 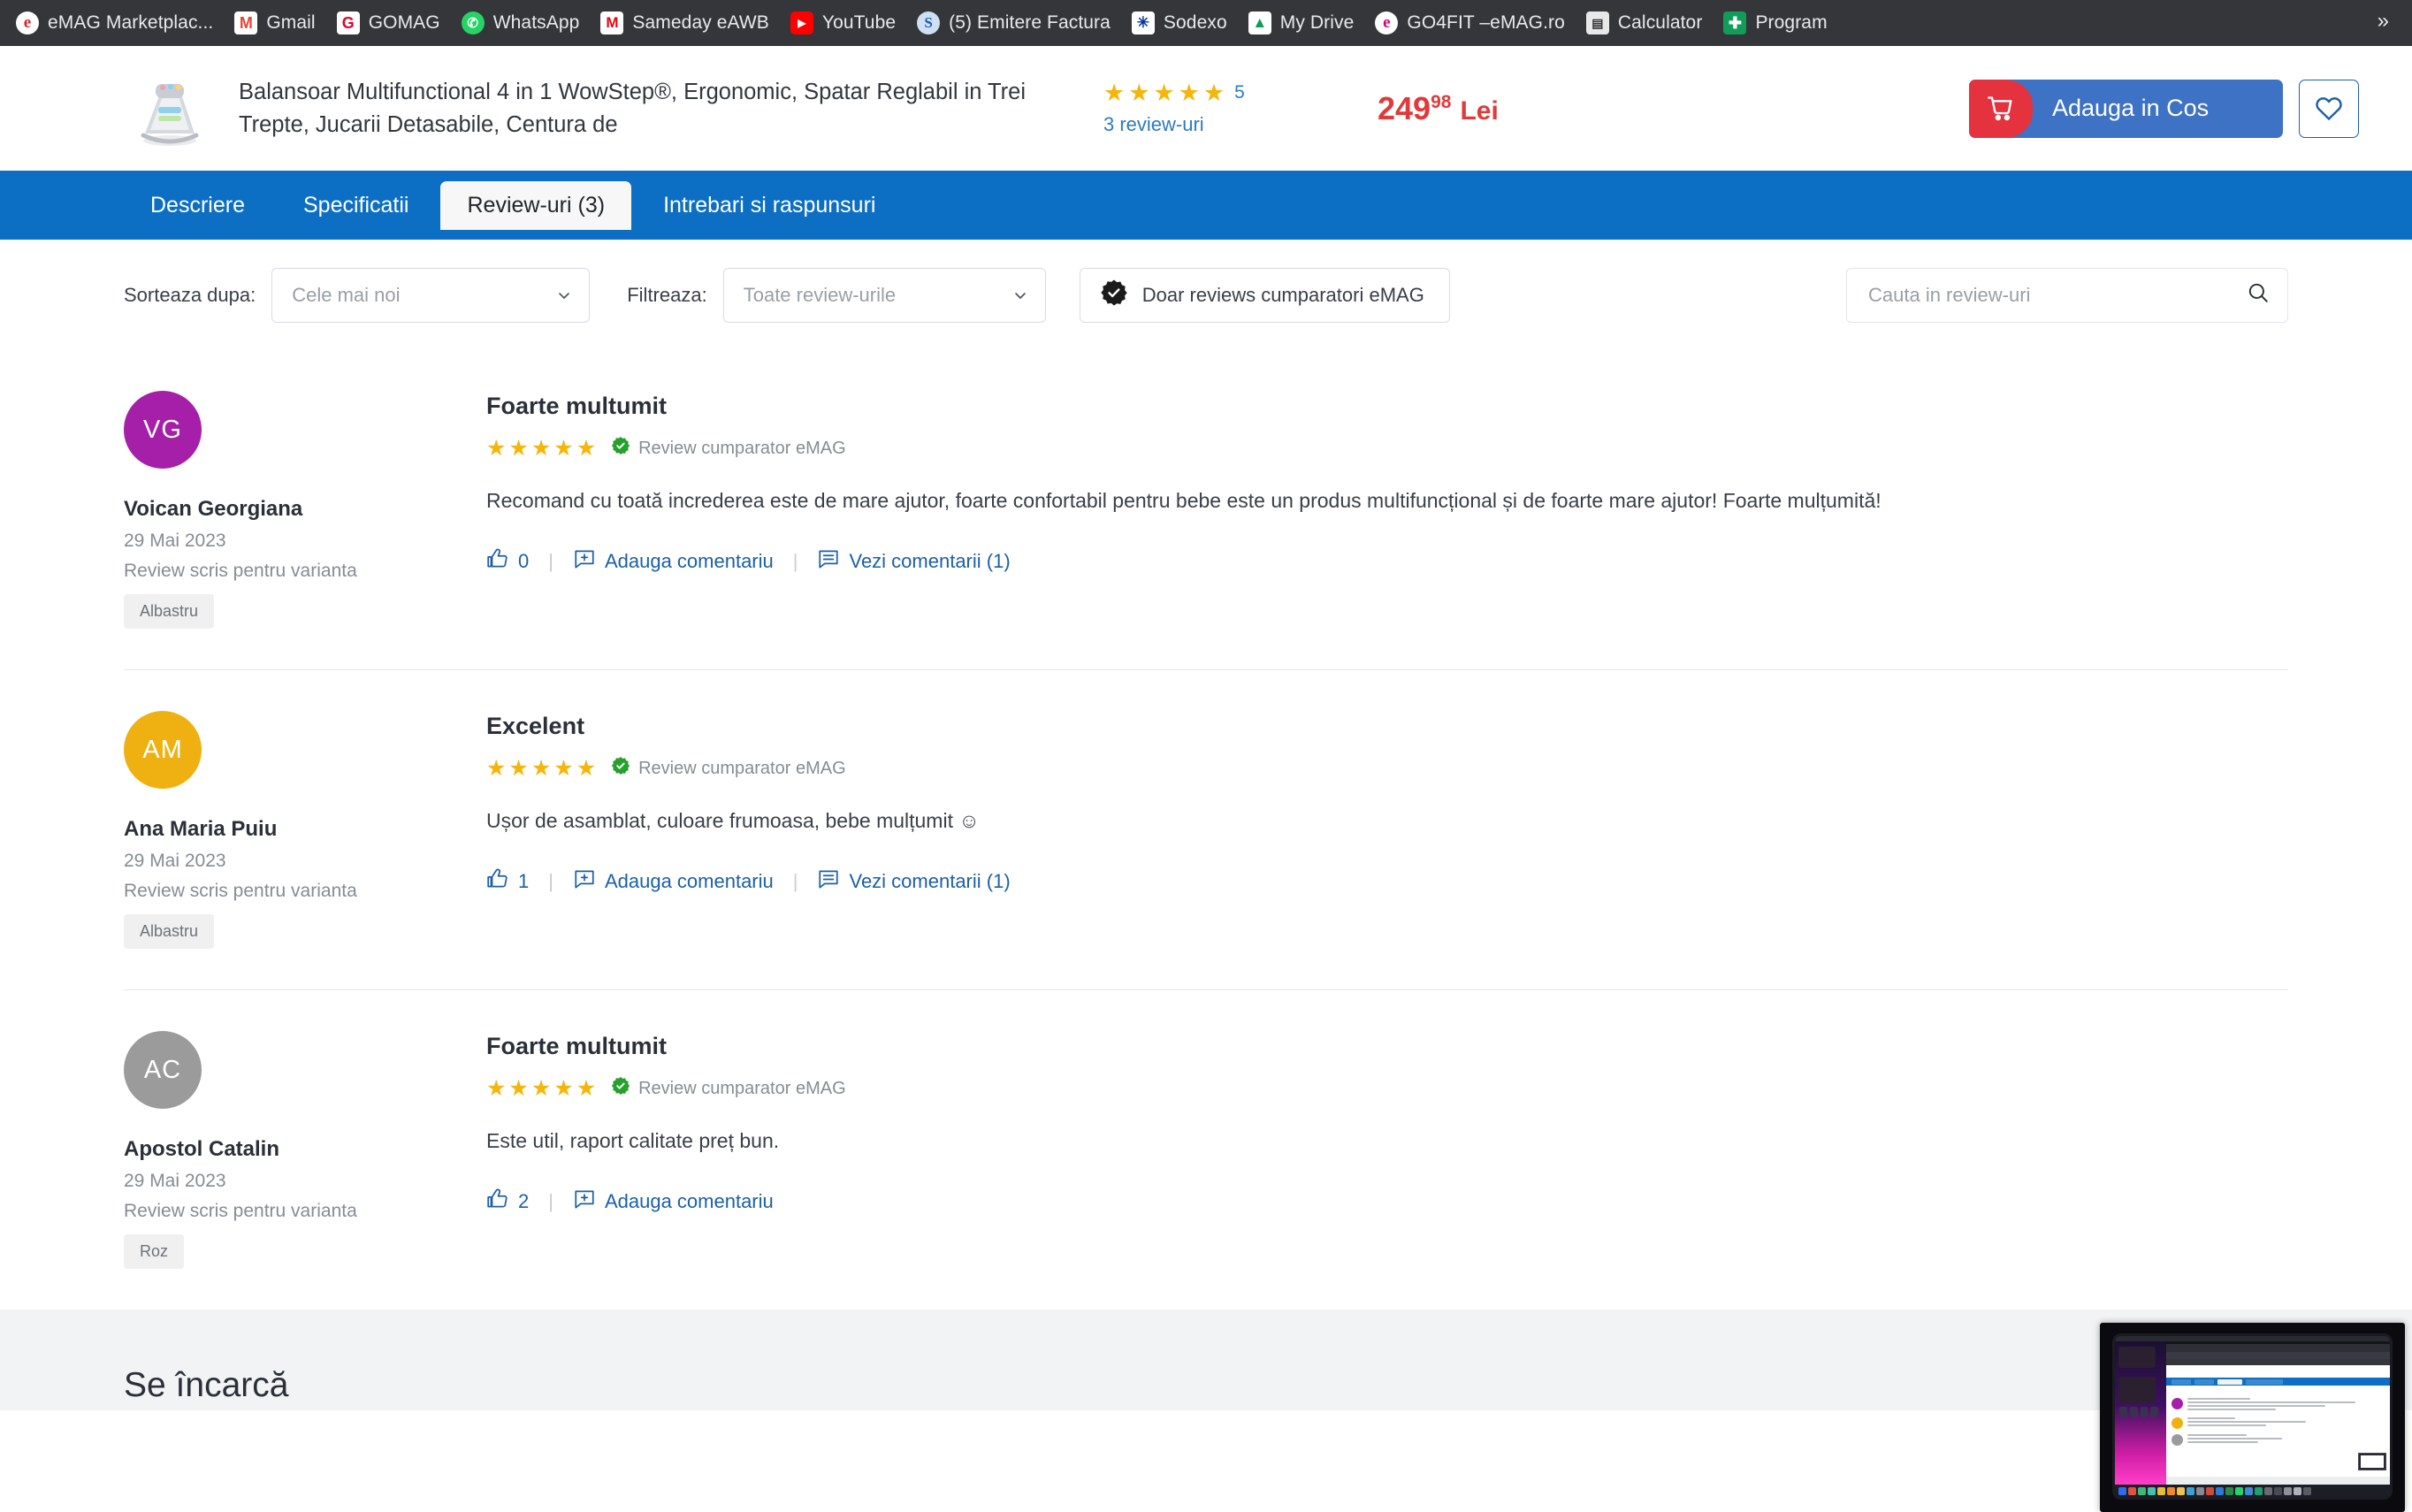 I want to click on bookmark-item: G GOMAG, so click(x=388, y=23).